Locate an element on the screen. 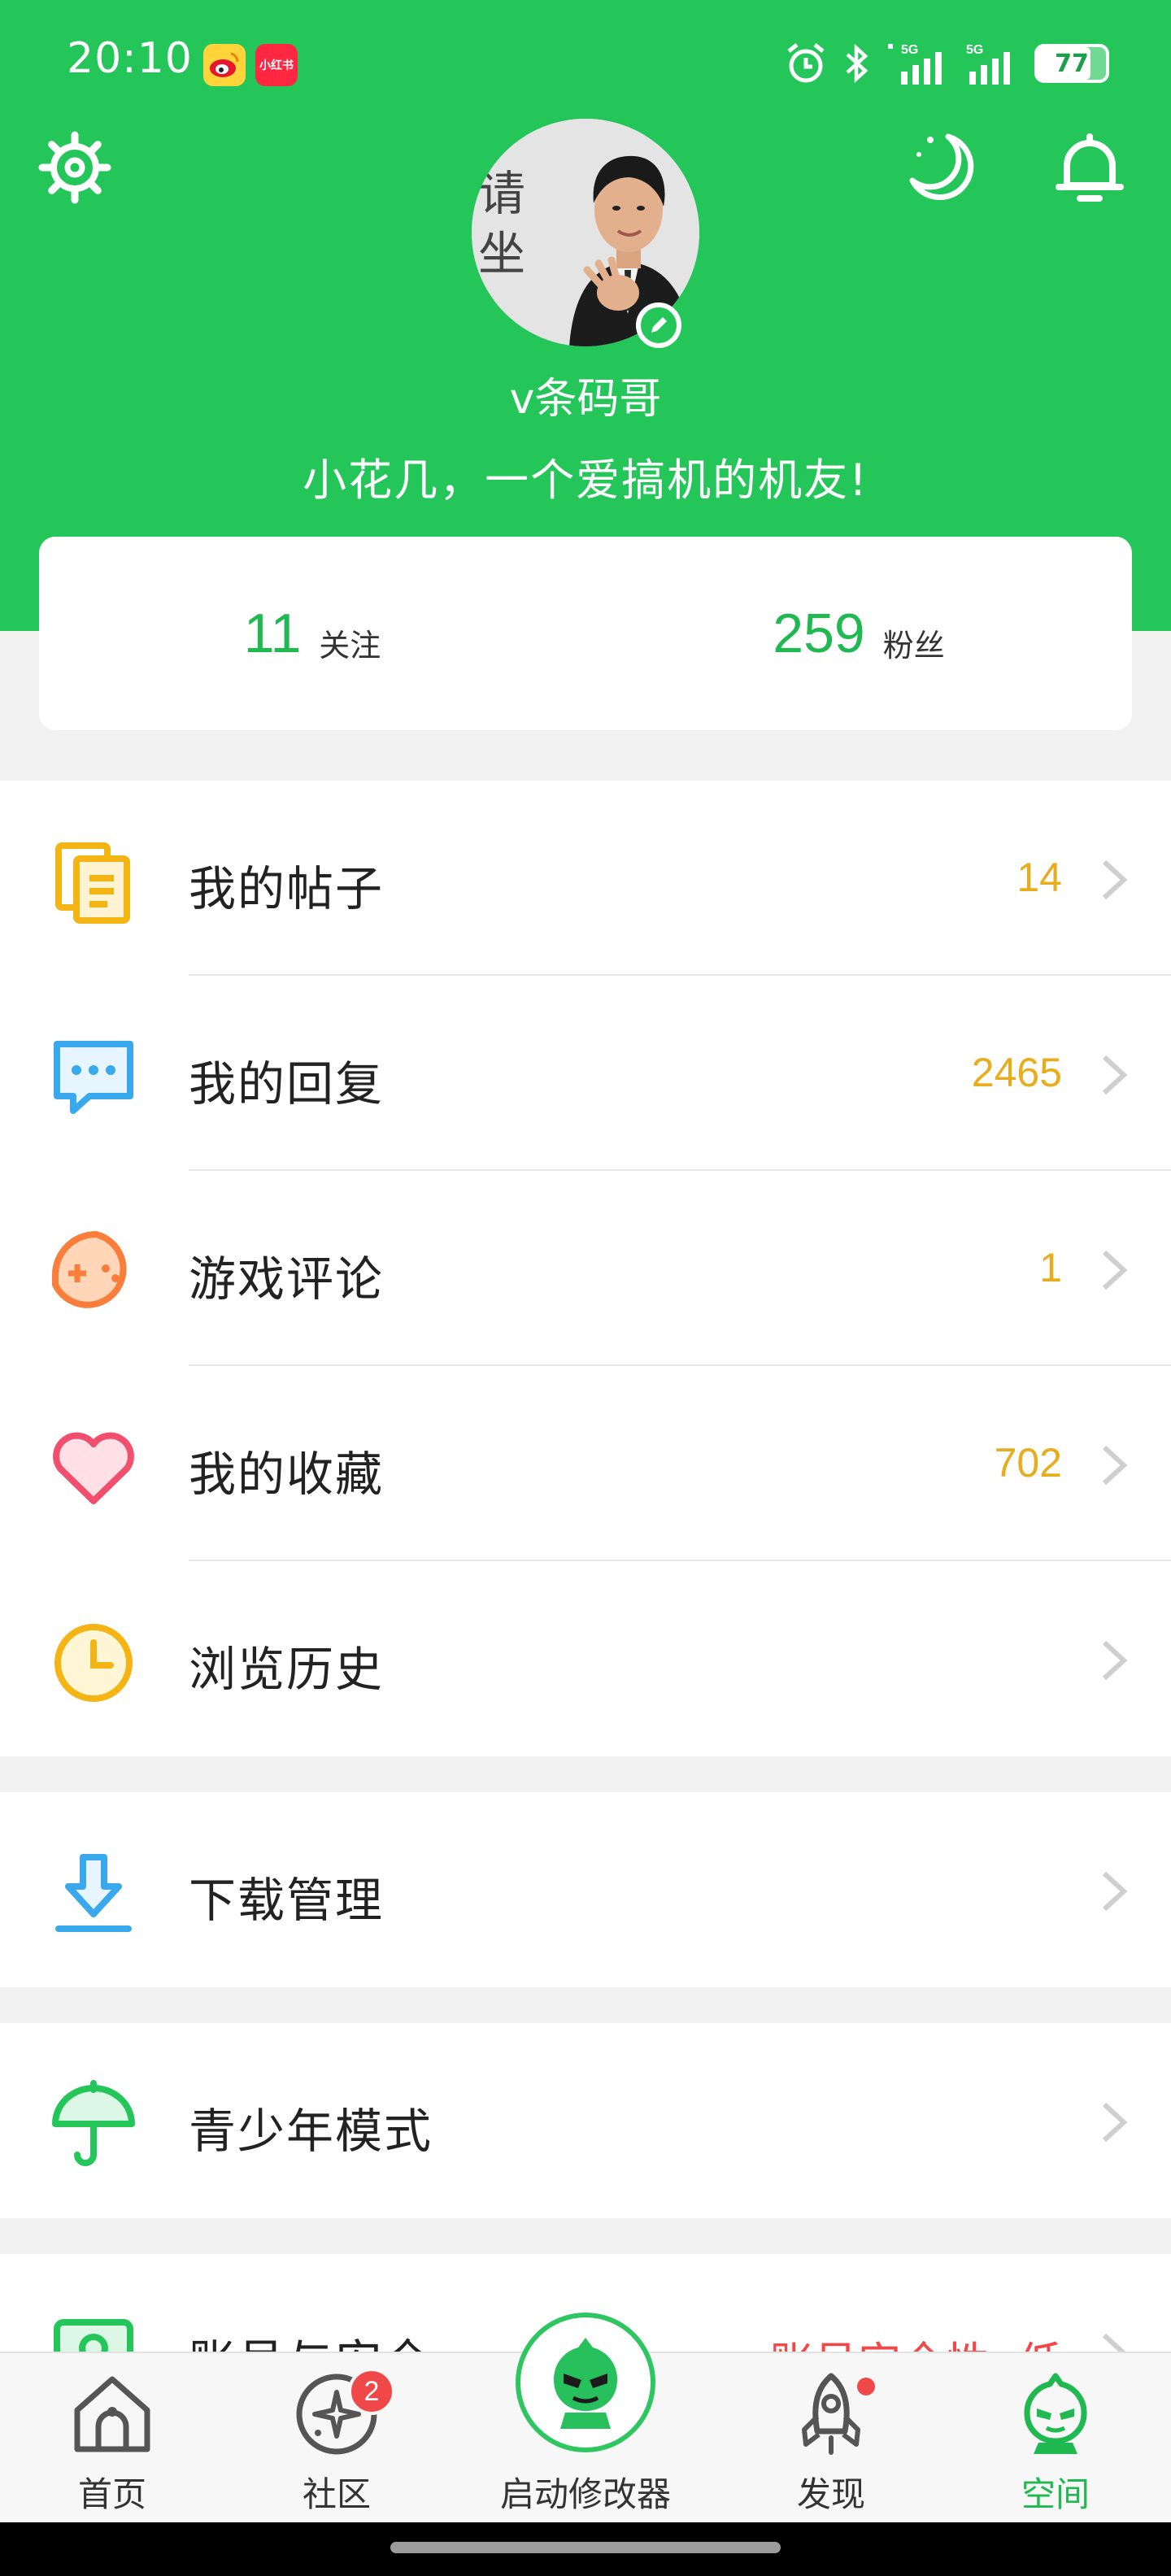  gesture-area is located at coordinates (585, 2549).